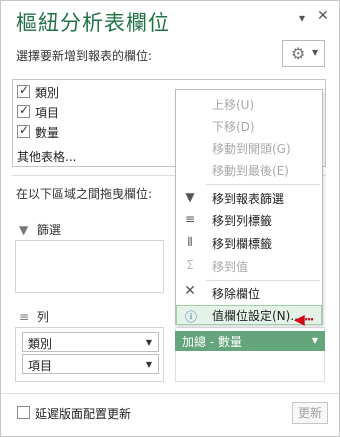  I want to click on menu-item-label: 移到欄標籤, so click(242, 244).